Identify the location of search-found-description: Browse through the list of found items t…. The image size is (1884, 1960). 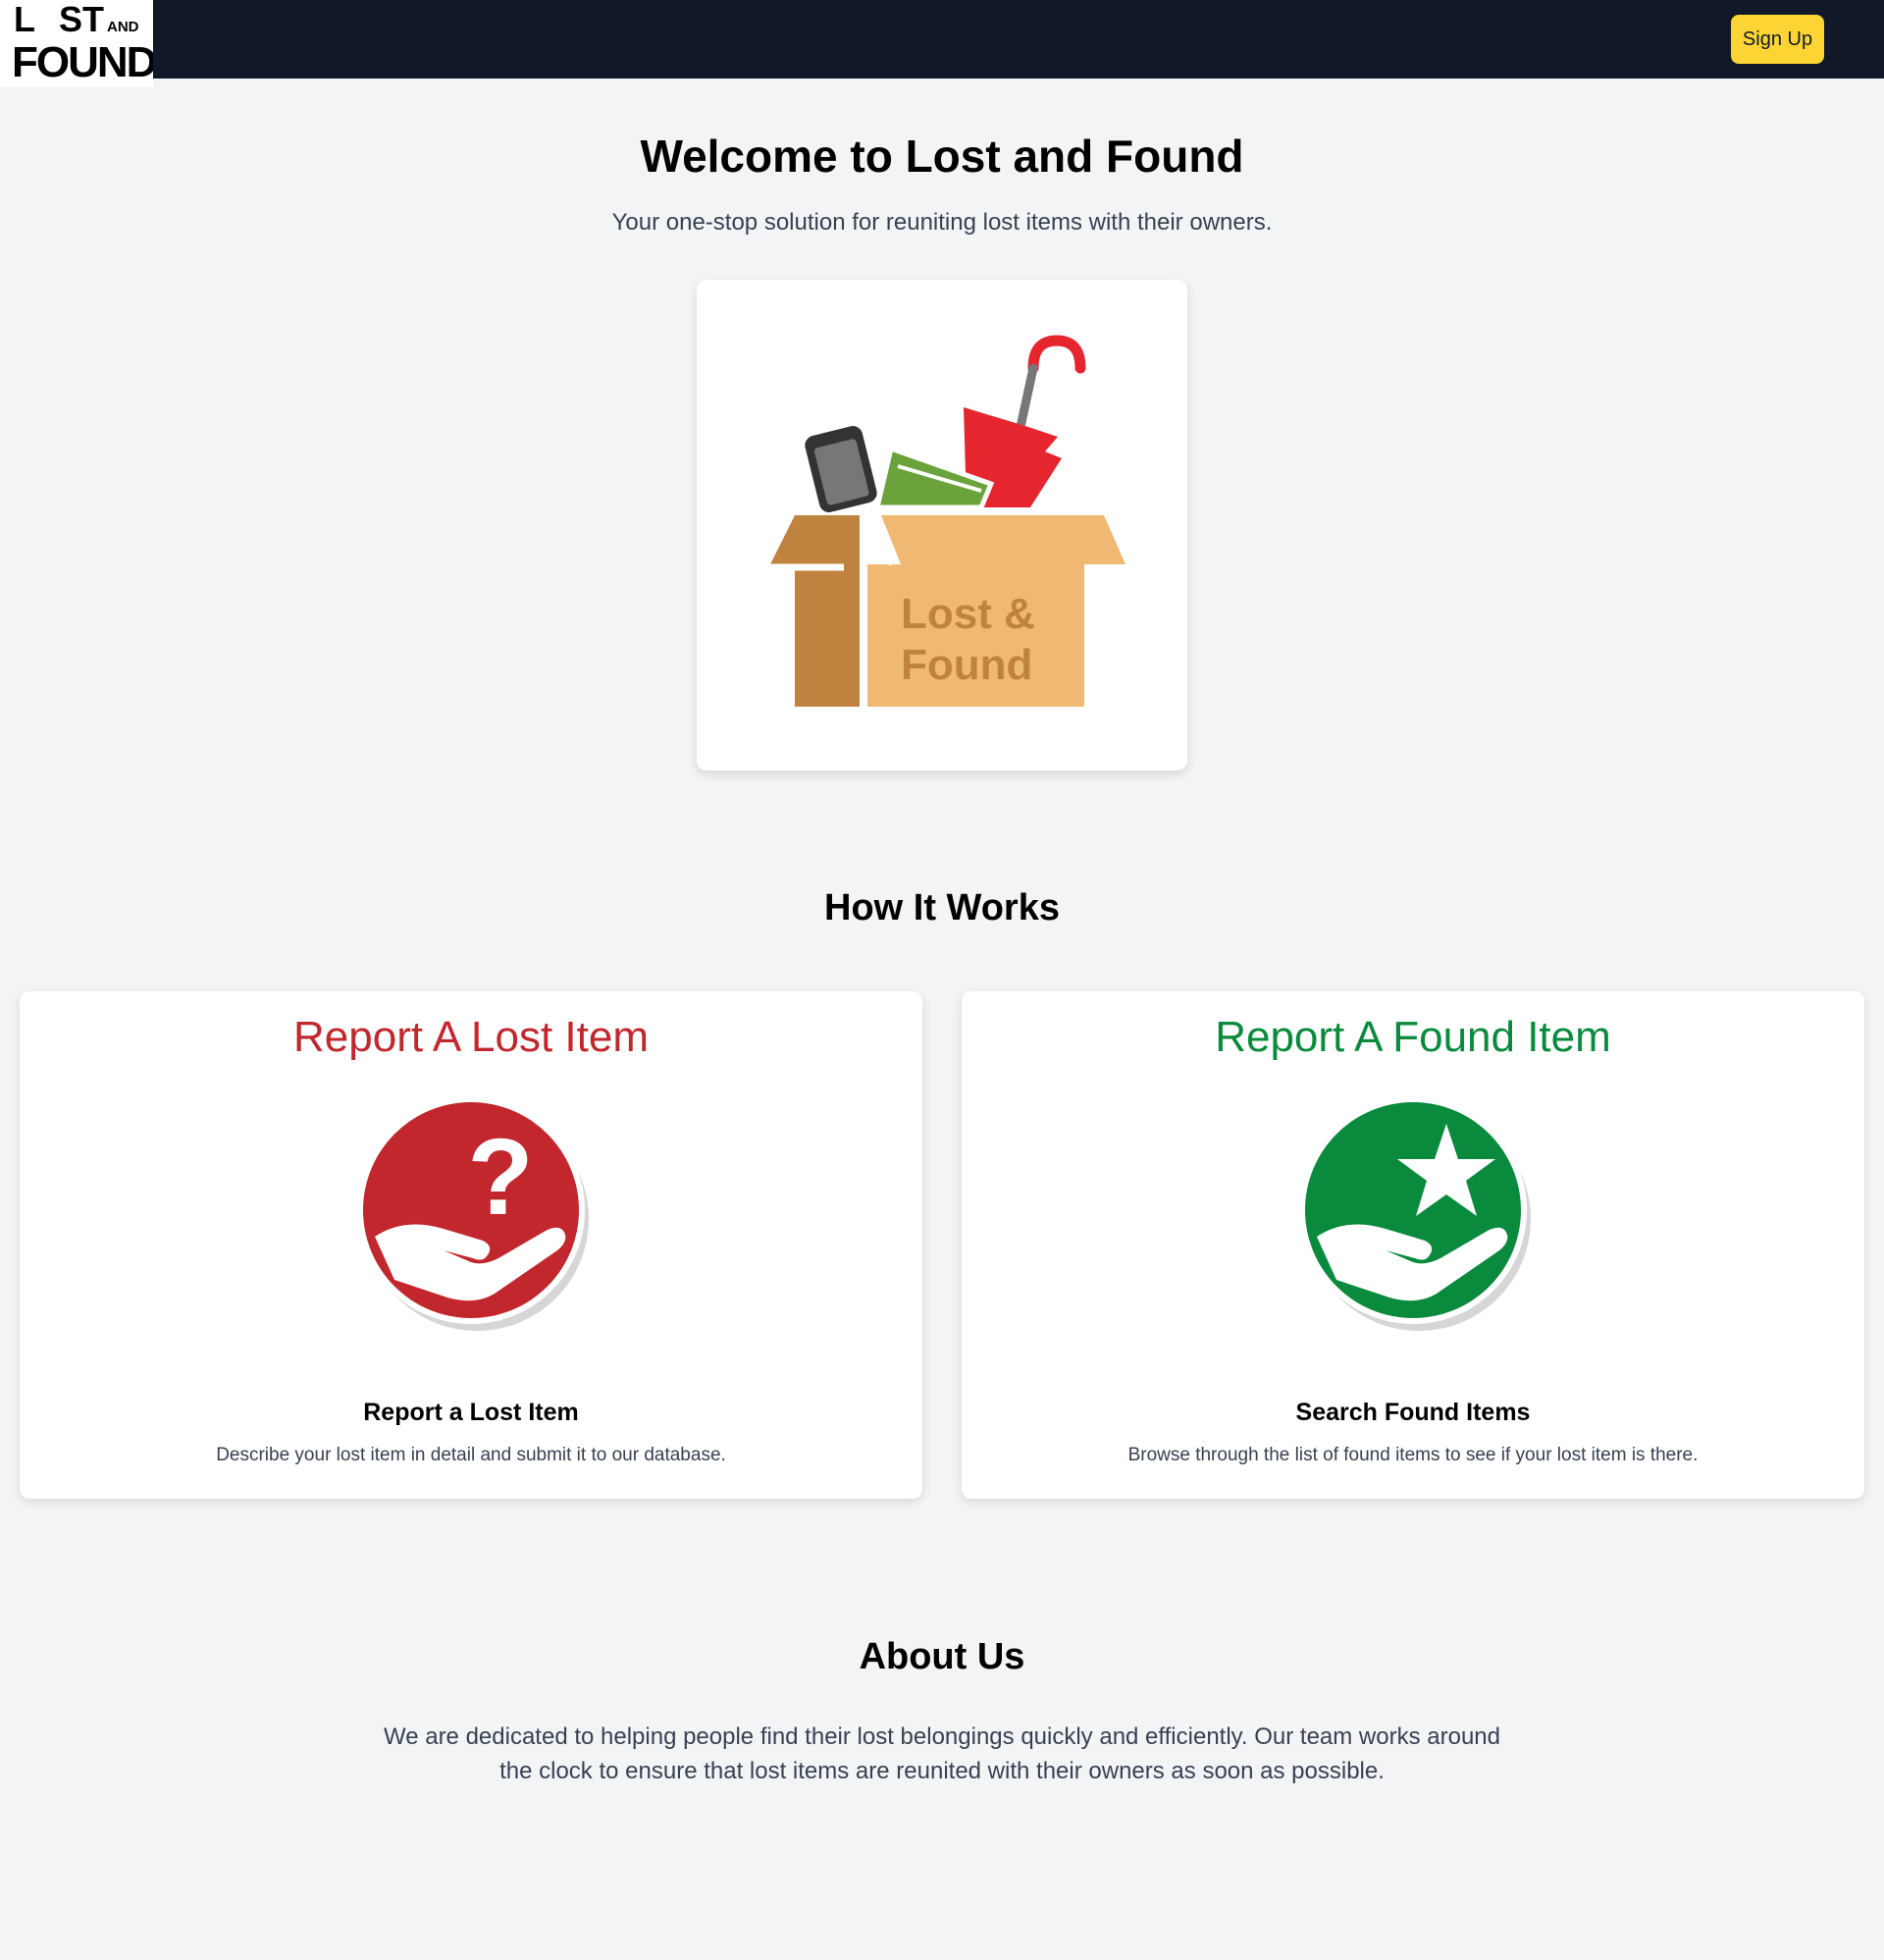
(1413, 1455).